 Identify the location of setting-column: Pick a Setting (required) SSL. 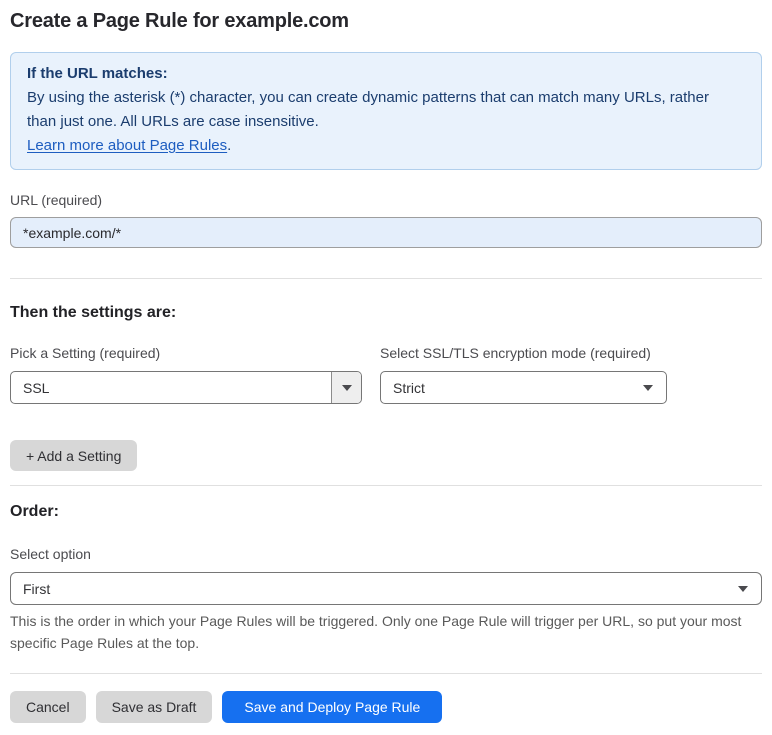
(186, 374).